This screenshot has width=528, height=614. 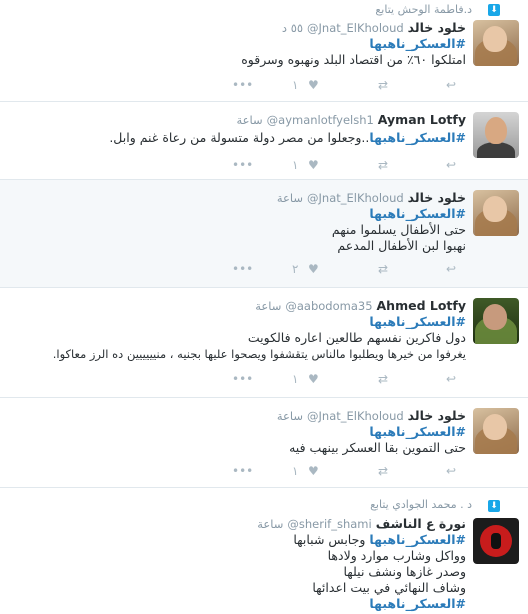 I want to click on tweet-header: ساعة @sherif_shami نورة ع الناشف, so click(x=361, y=523).